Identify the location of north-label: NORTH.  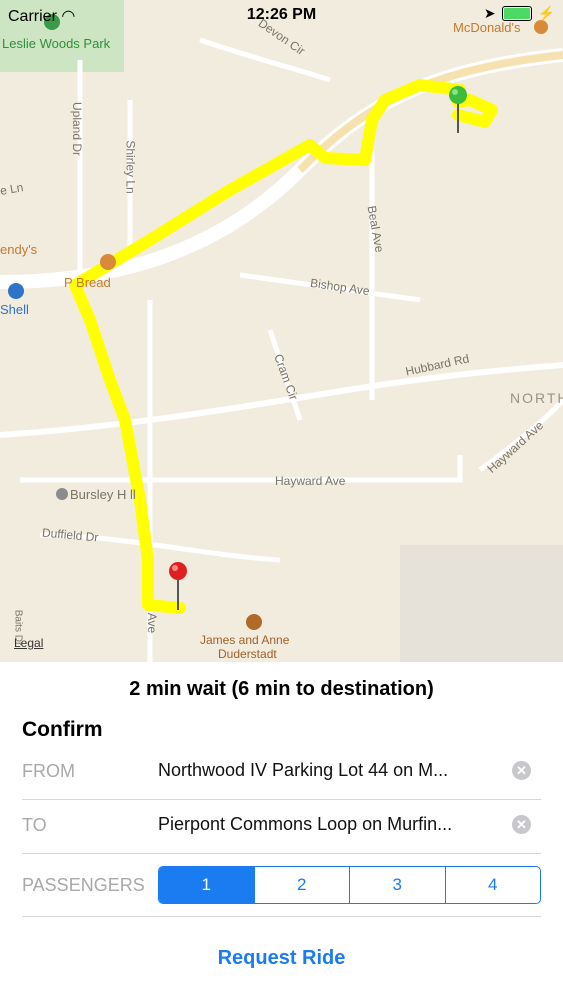
(536, 398).